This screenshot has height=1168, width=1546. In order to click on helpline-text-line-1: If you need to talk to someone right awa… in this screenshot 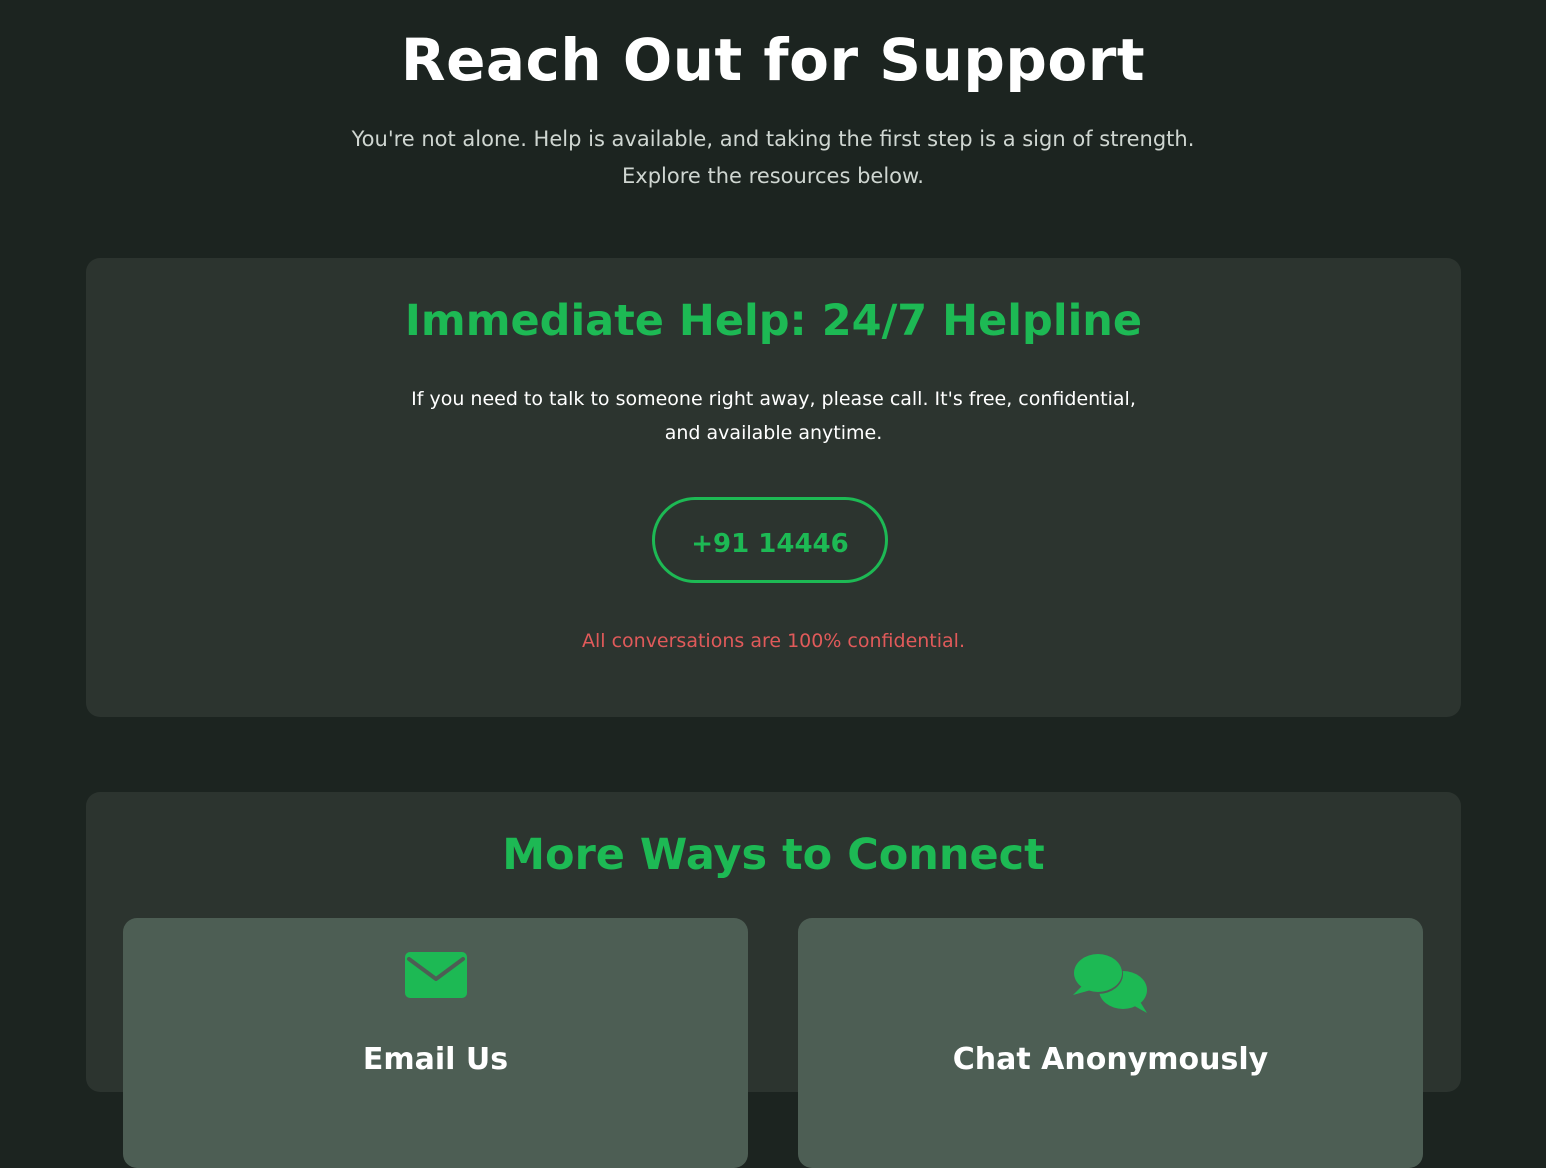, I will do `click(773, 399)`.